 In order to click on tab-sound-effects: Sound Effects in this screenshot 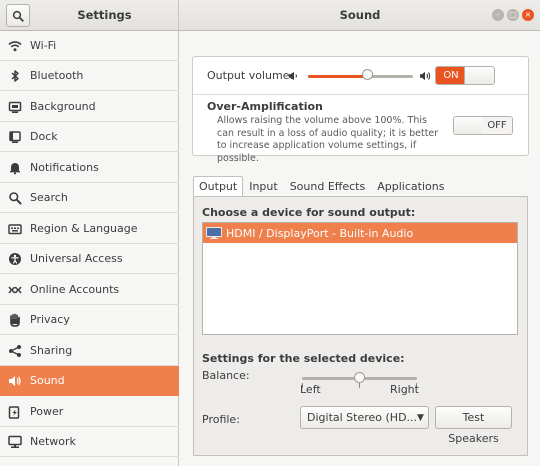, I will do `click(328, 186)`.